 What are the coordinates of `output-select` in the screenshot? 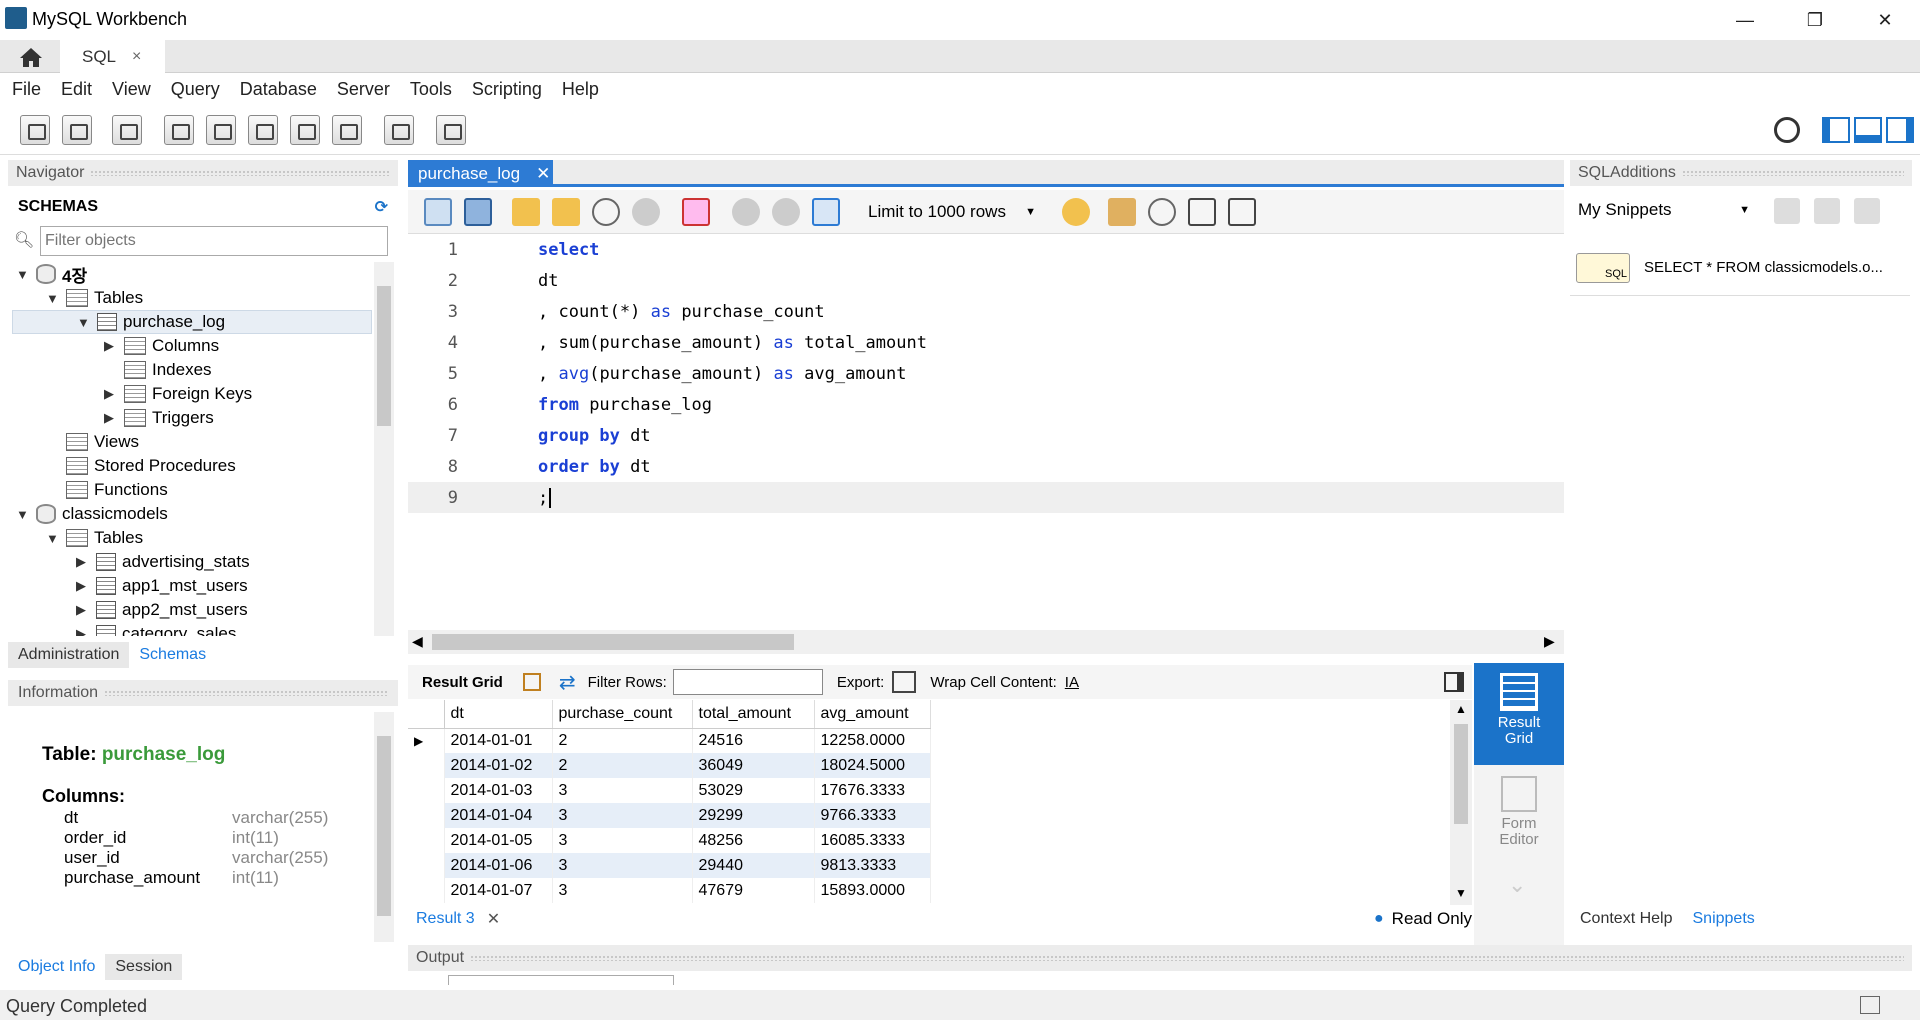 It's located at (561, 980).